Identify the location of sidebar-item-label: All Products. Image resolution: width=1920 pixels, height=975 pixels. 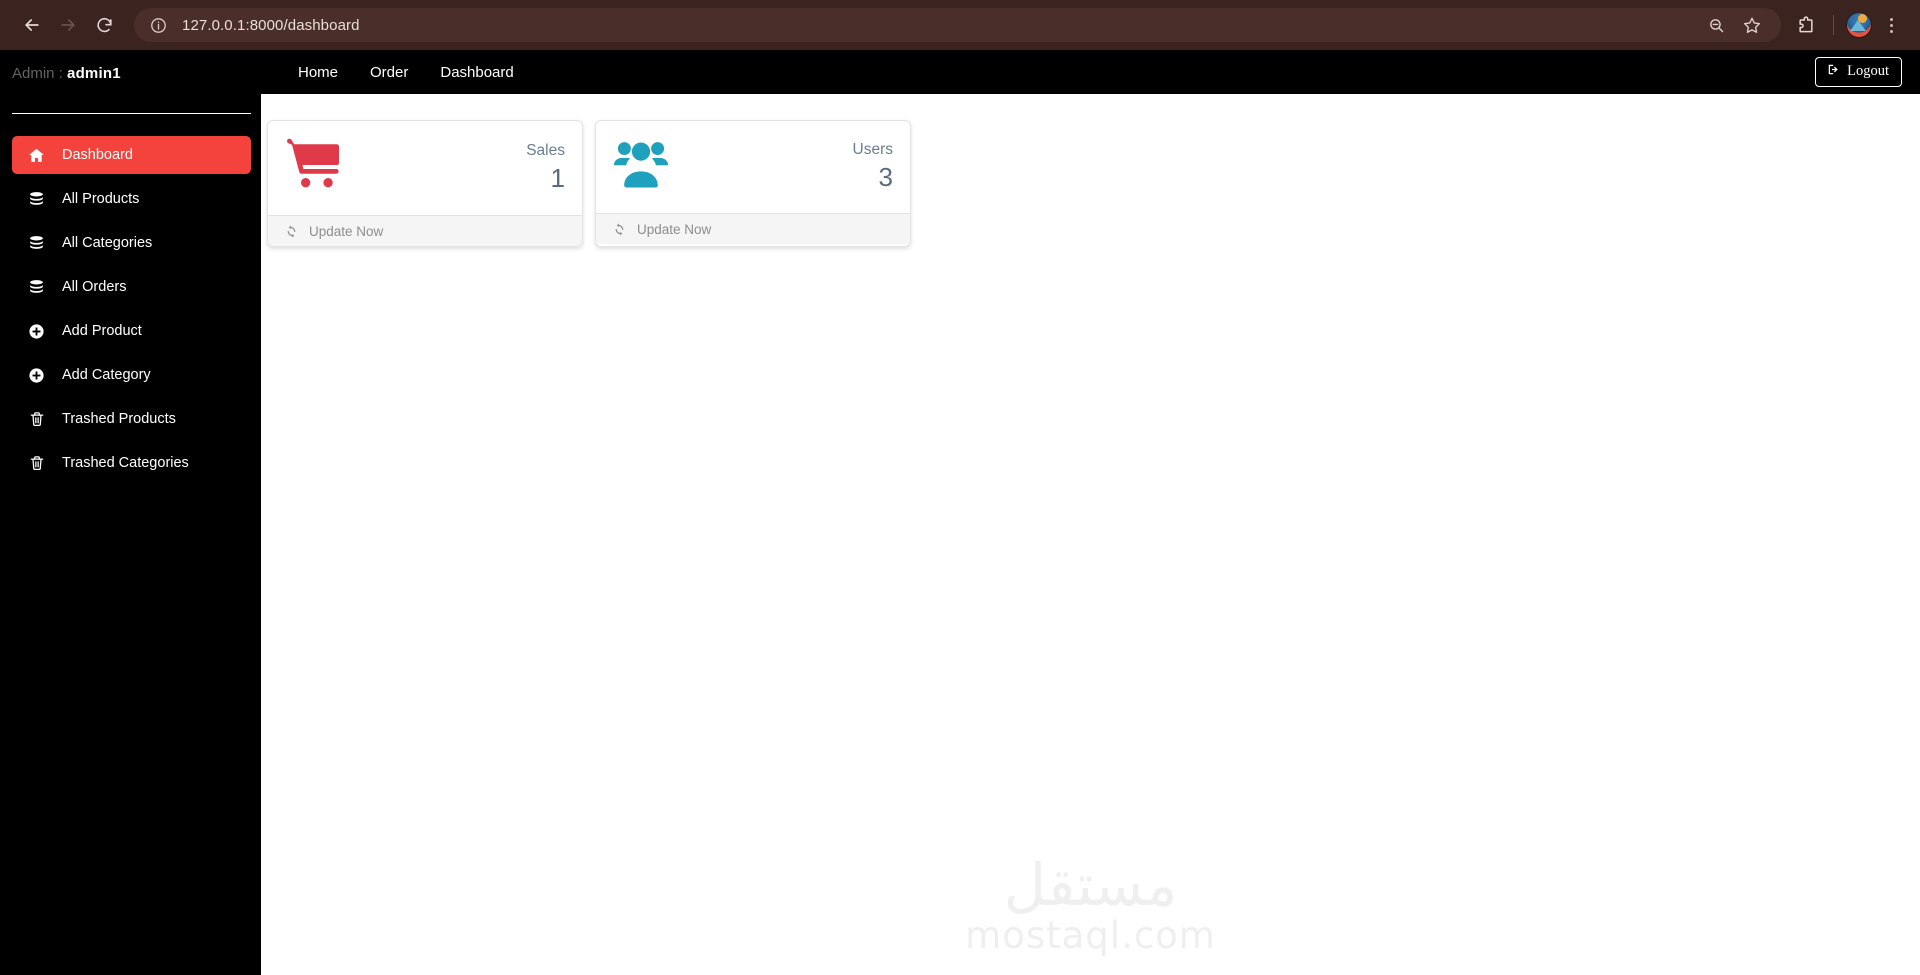
(101, 199).